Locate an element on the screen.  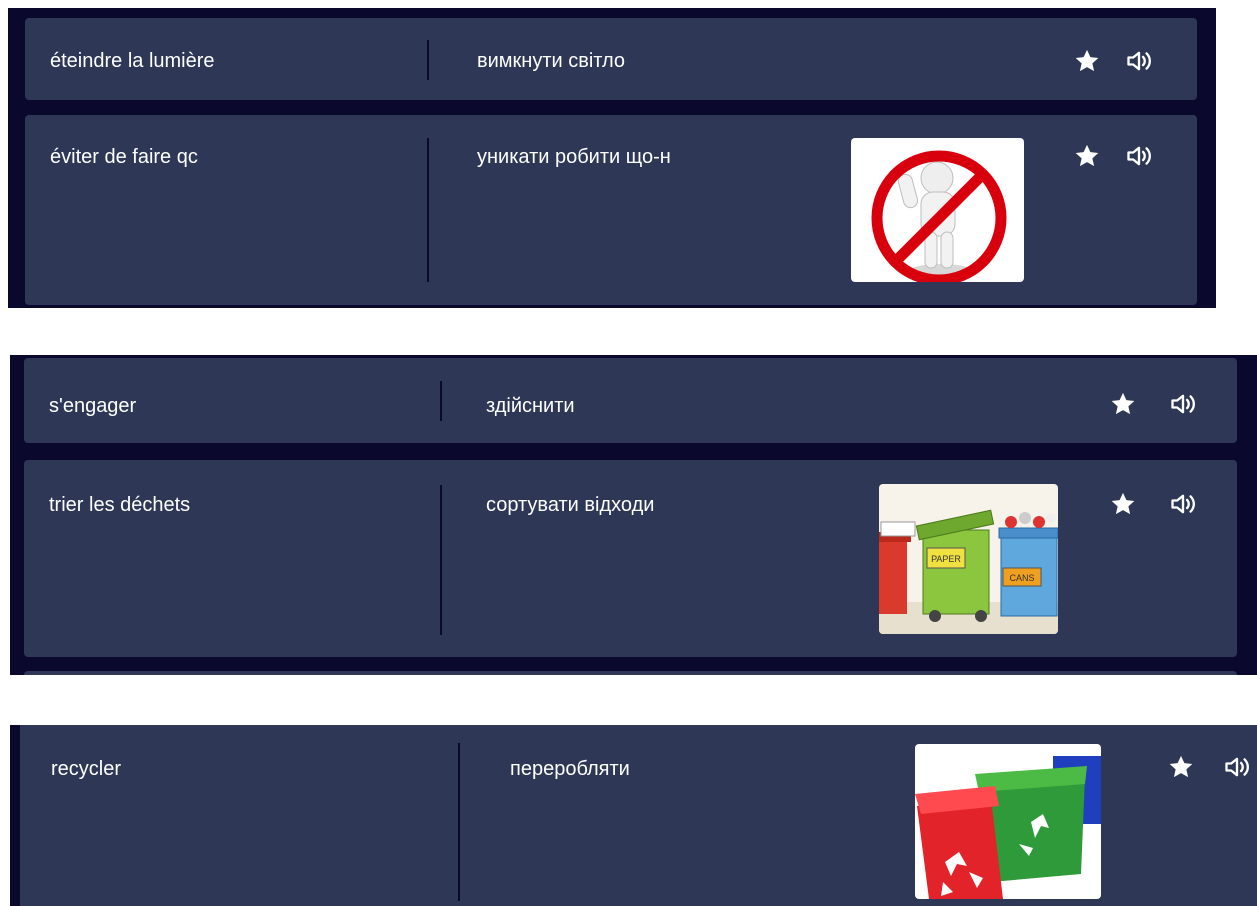
term-card: éteindre la lumière вимкнути світло is located at coordinates (611, 59).